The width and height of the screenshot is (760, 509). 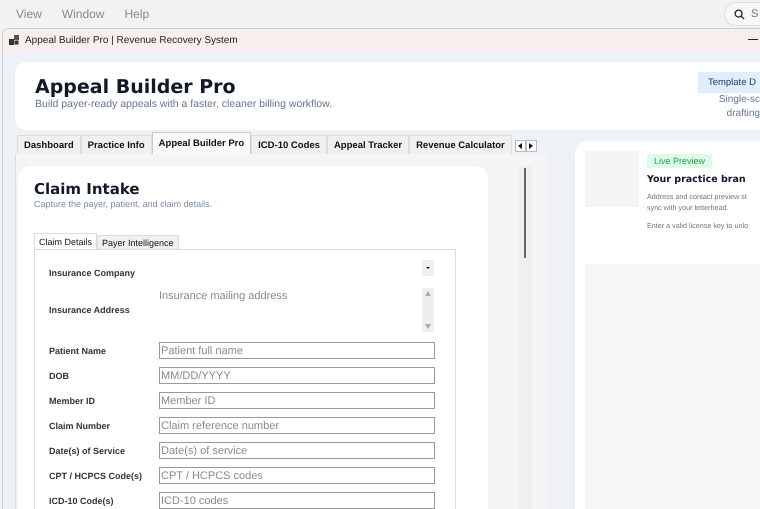 I want to click on field-label: CPT / HCPCS Code(s), so click(x=96, y=475).